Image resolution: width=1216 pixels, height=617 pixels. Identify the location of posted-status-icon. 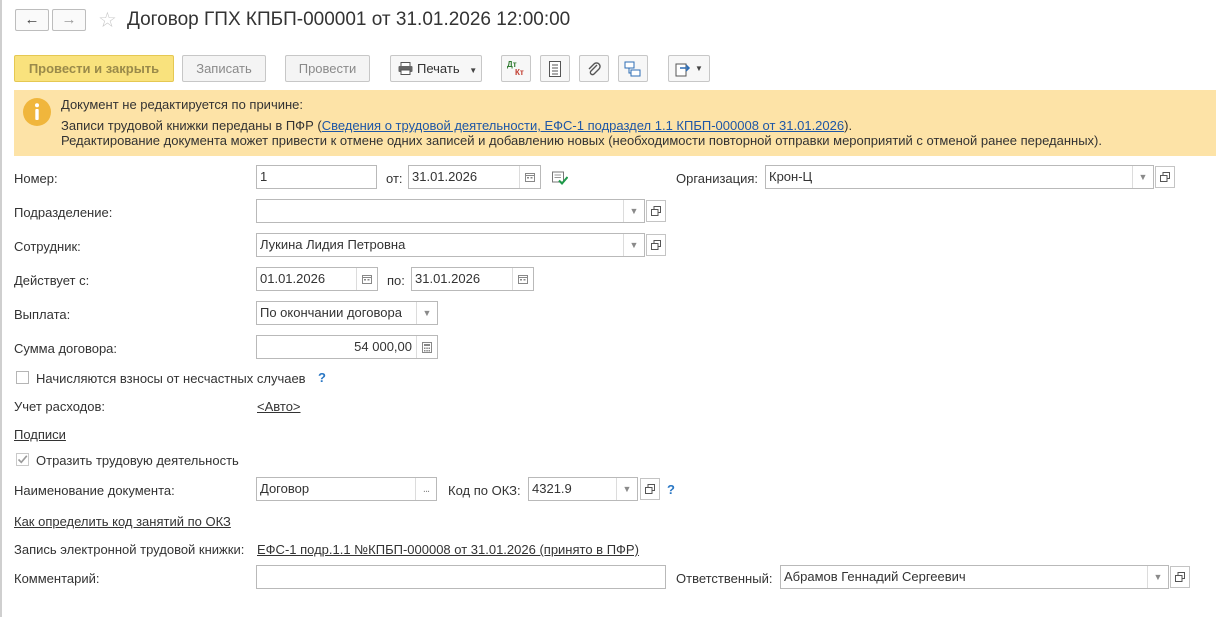
(560, 178).